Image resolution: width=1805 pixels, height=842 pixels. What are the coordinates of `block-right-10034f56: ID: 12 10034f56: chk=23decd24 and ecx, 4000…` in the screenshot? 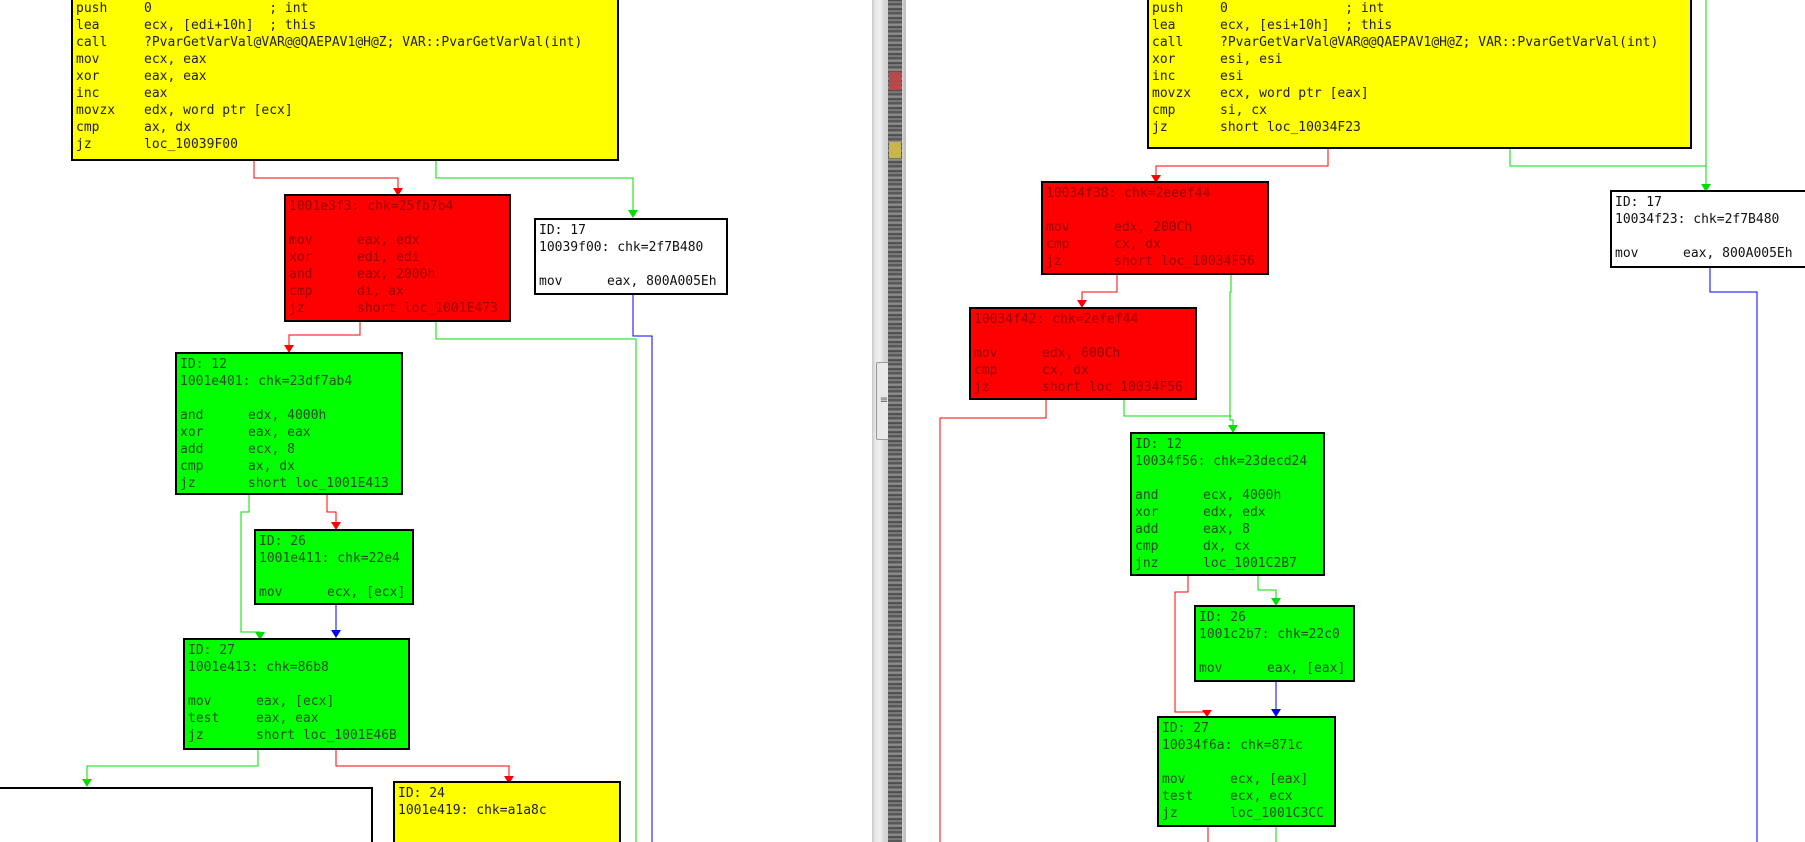 It's located at (1227, 504).